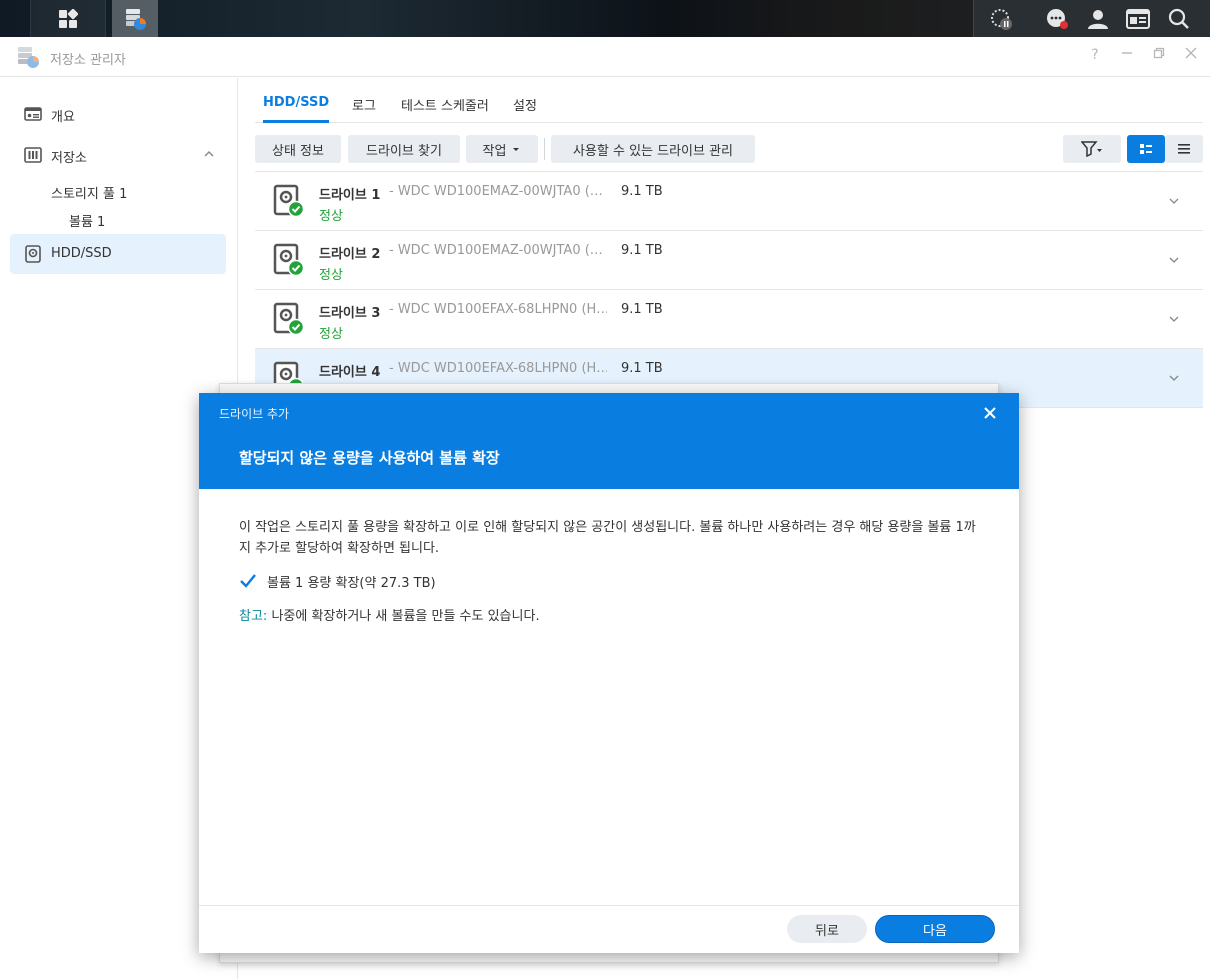  What do you see at coordinates (209, 154) in the screenshot?
I see `chevron-up-icon` at bounding box center [209, 154].